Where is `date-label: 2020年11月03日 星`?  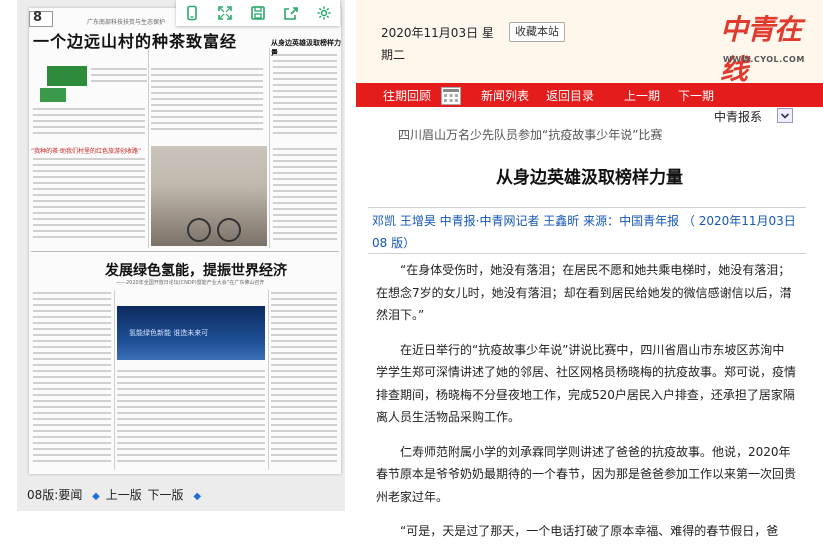
date-label: 2020年11月03日 星 is located at coordinates (437, 33).